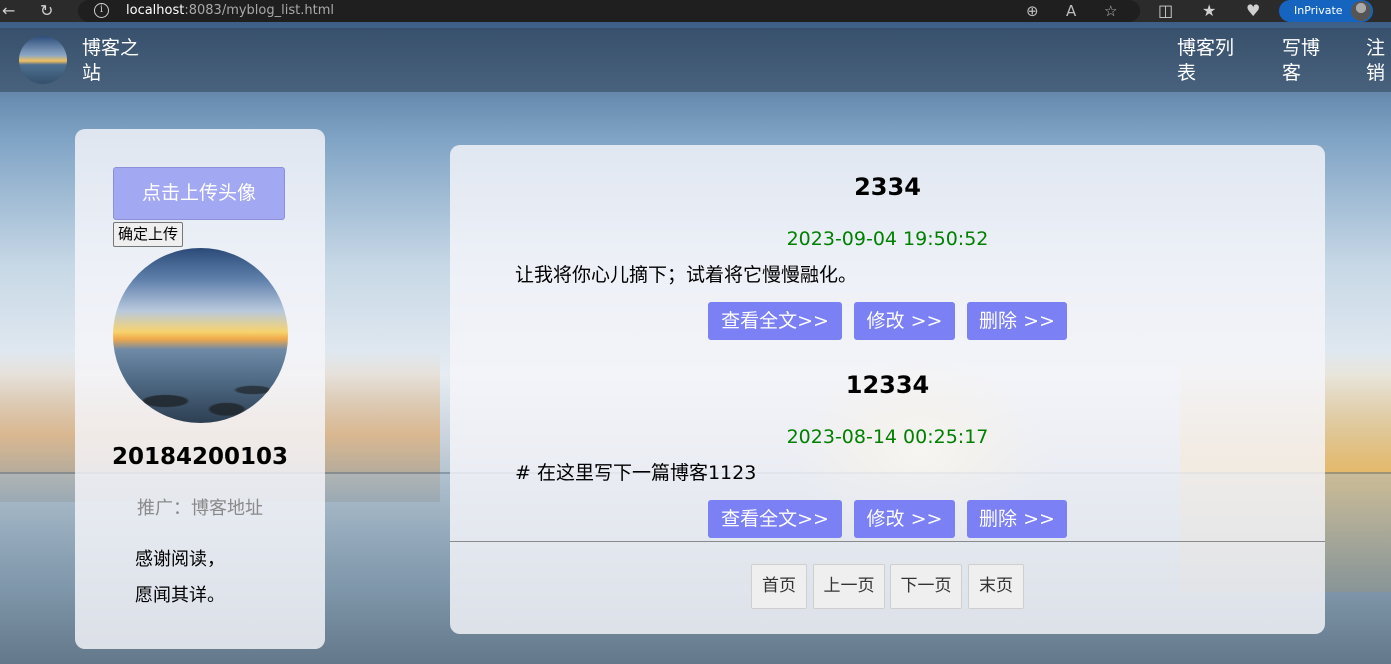 This screenshot has width=1391, height=664. Describe the element at coordinates (43, 60) in the screenshot. I see `site-logo` at that location.